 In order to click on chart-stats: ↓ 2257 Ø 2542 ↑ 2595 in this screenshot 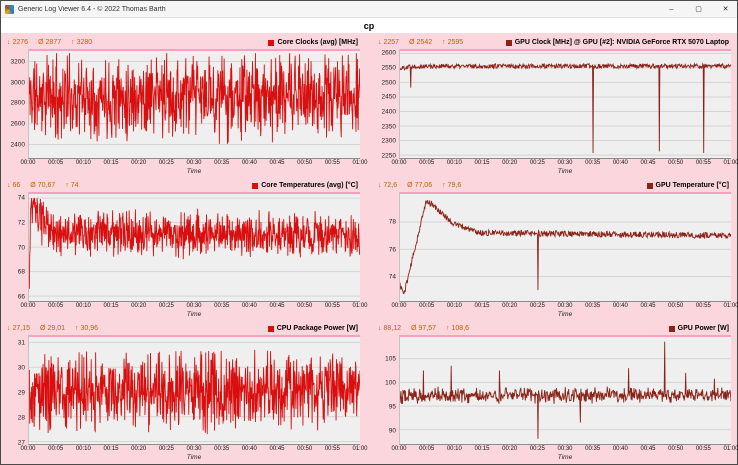, I will do `click(420, 42)`.